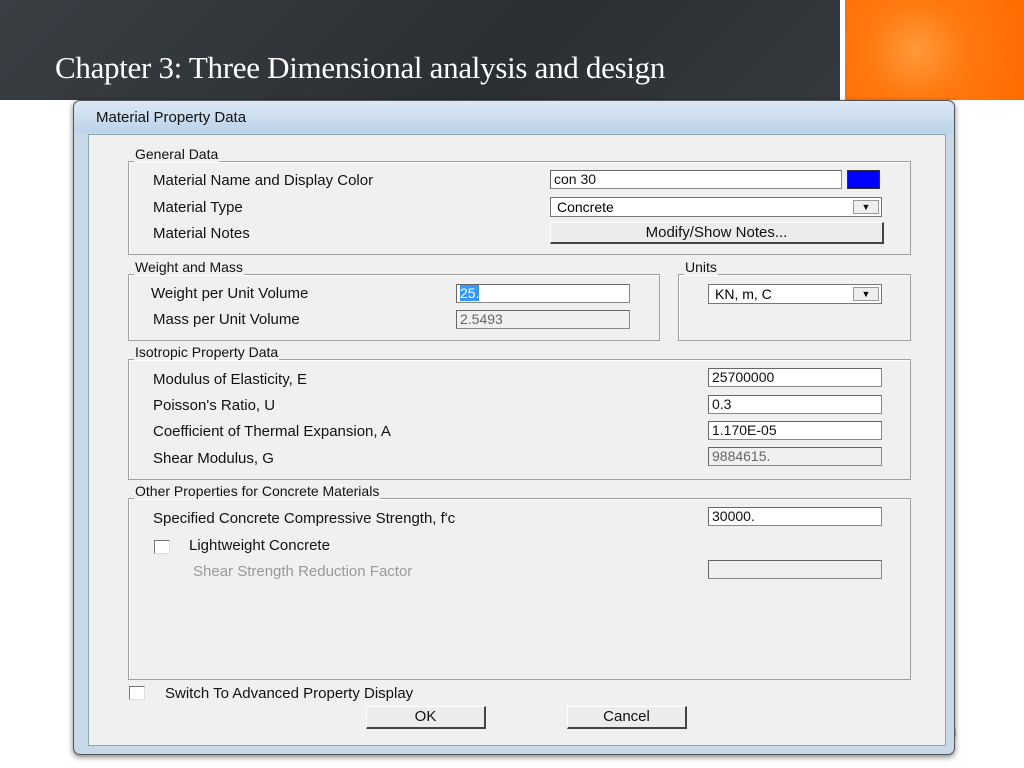 Image resolution: width=1024 pixels, height=768 pixels. Describe the element at coordinates (795, 404) in the screenshot. I see `poisson-input: 0.3` at that location.